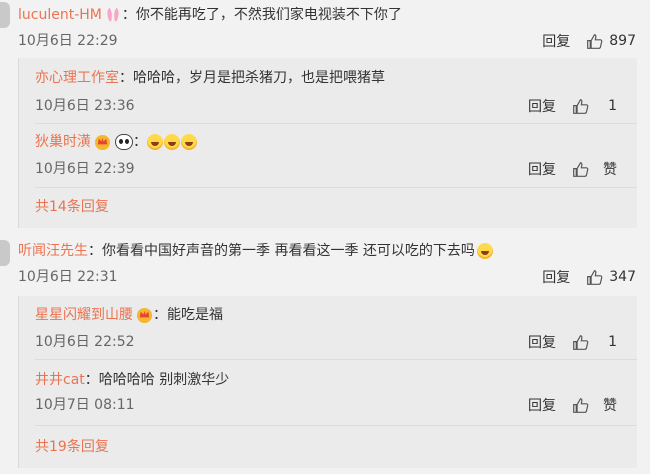 Image resolution: width=650 pixels, height=474 pixels. I want to click on more-replies-link: 共14条回复, so click(72, 207).